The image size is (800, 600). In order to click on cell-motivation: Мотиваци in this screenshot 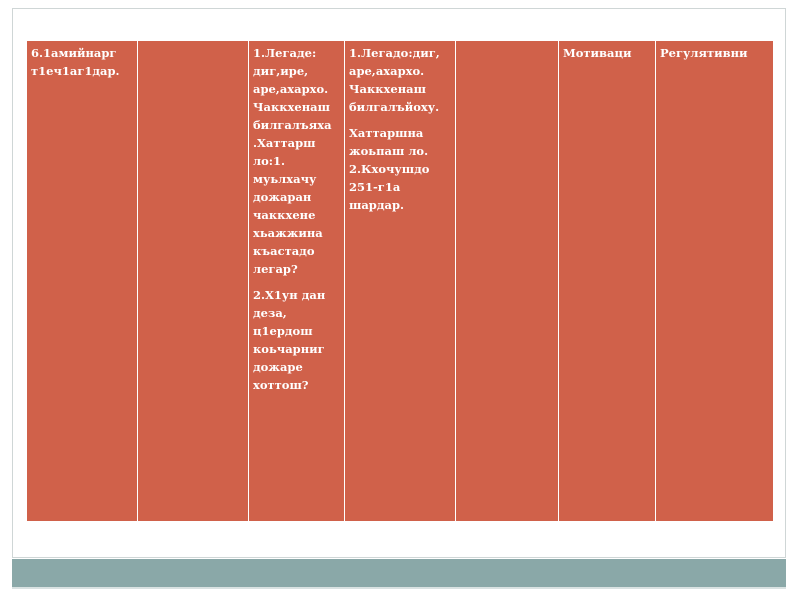, I will do `click(607, 281)`.